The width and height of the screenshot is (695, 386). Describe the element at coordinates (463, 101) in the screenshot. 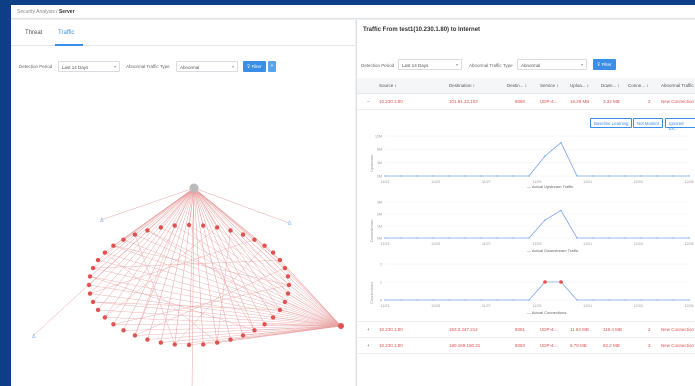

I see `cell-destination: 101.91.22.103` at that location.